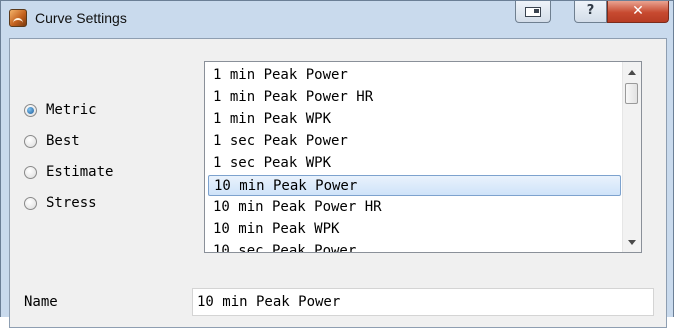  Describe the element at coordinates (18, 18) in the screenshot. I see `app-icon` at that location.